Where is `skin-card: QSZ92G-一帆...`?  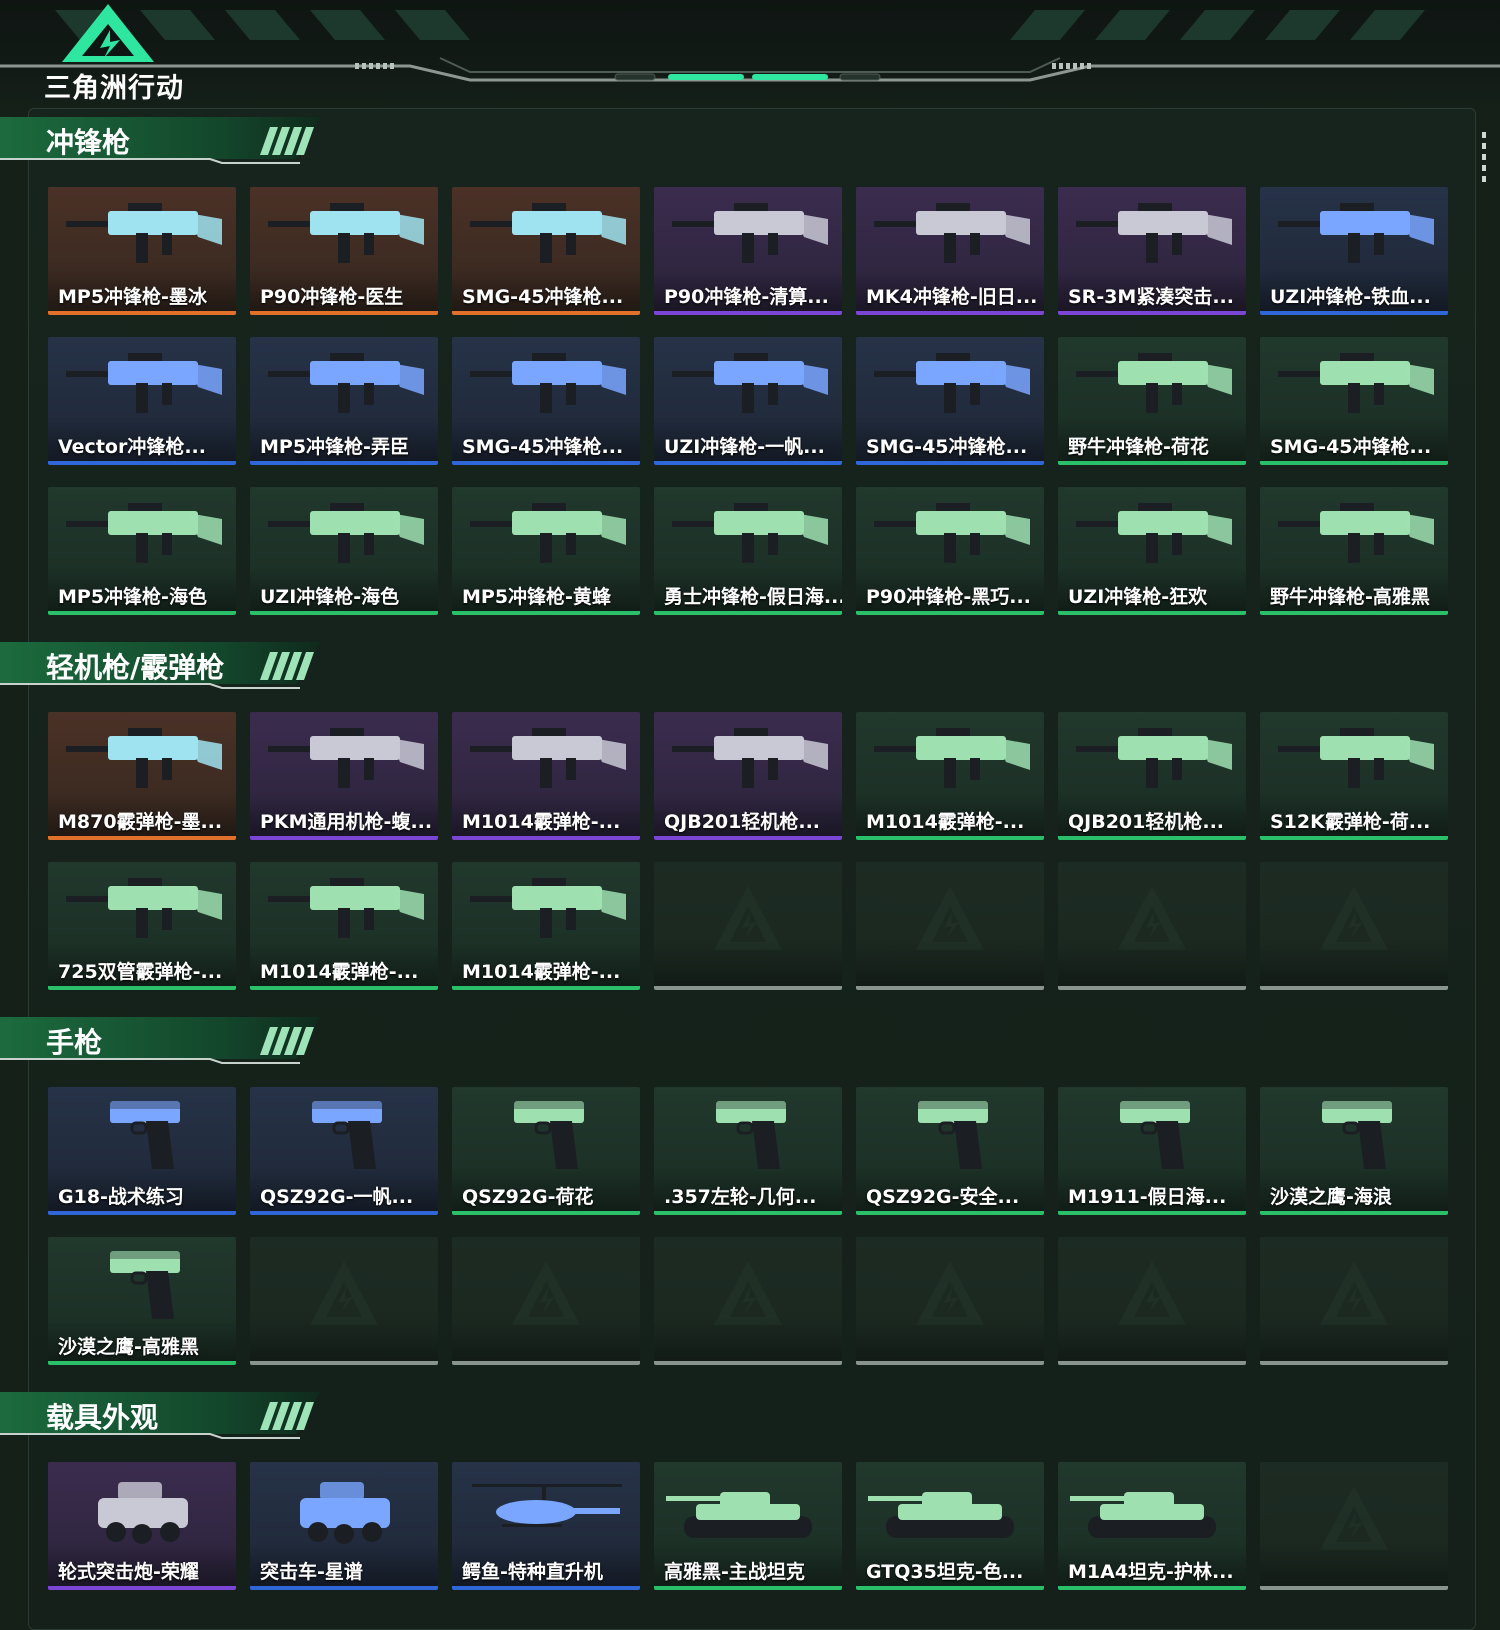 skin-card: QSZ92G-一帆... is located at coordinates (344, 1151).